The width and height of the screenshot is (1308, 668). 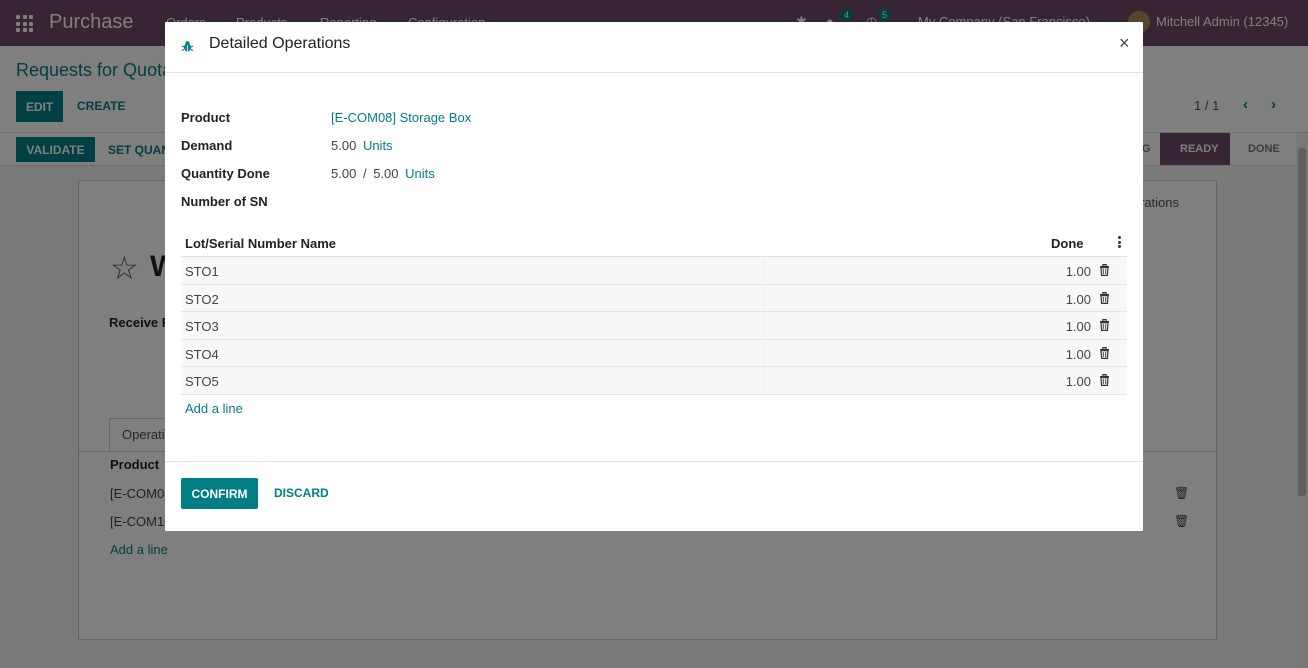 What do you see at coordinates (420, 173) in the screenshot?
I see `quantity-uom-link: Units` at bounding box center [420, 173].